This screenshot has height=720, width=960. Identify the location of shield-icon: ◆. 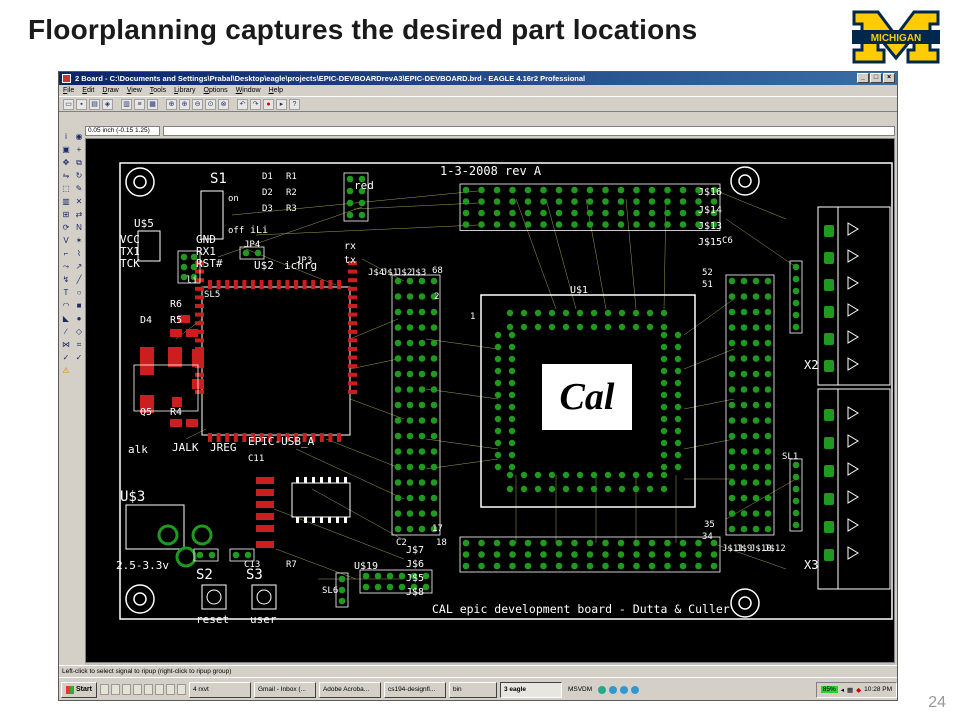
(858, 690).